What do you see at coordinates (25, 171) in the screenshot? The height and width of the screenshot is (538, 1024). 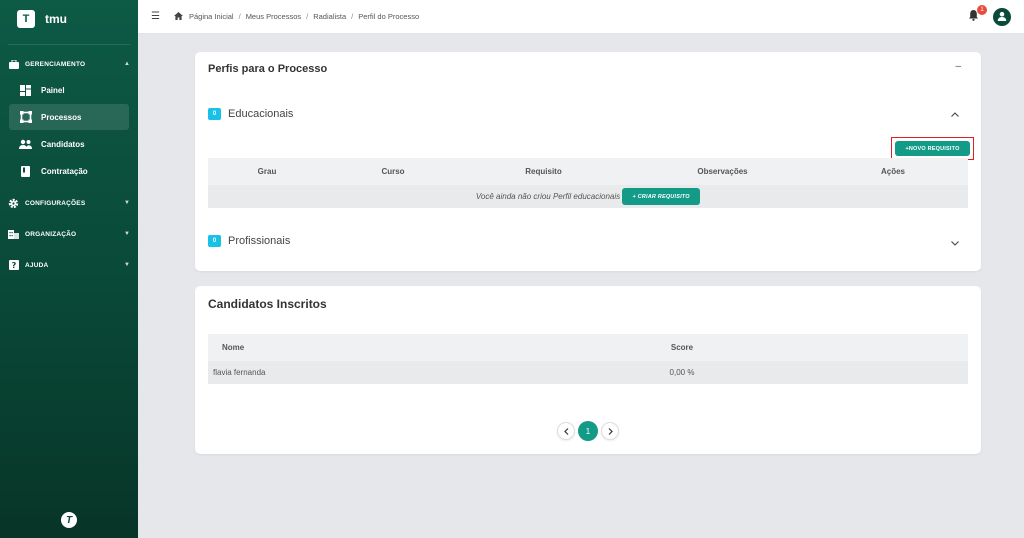 I see `book-icon` at bounding box center [25, 171].